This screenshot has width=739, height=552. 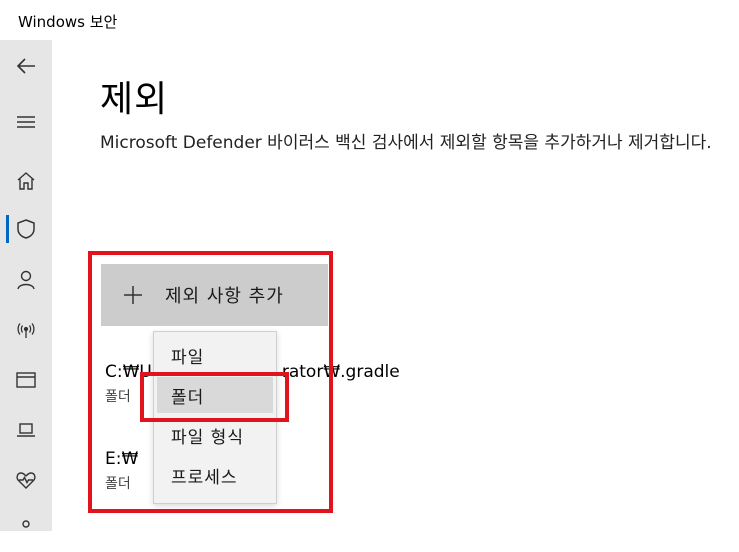 I want to click on menu-item-folder: 폴더, so click(x=215, y=395).